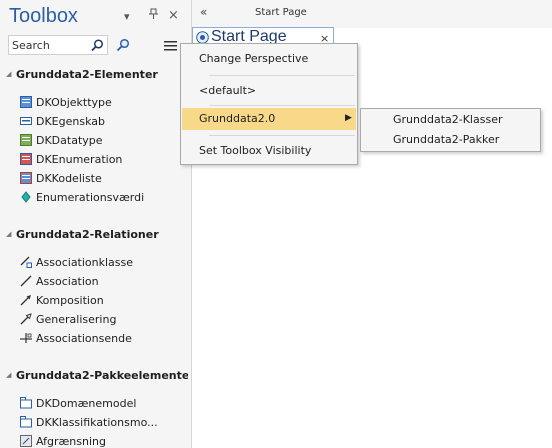 This screenshot has height=448, width=552. I want to click on group-label: Grunddata2-Relationer, so click(87, 234).